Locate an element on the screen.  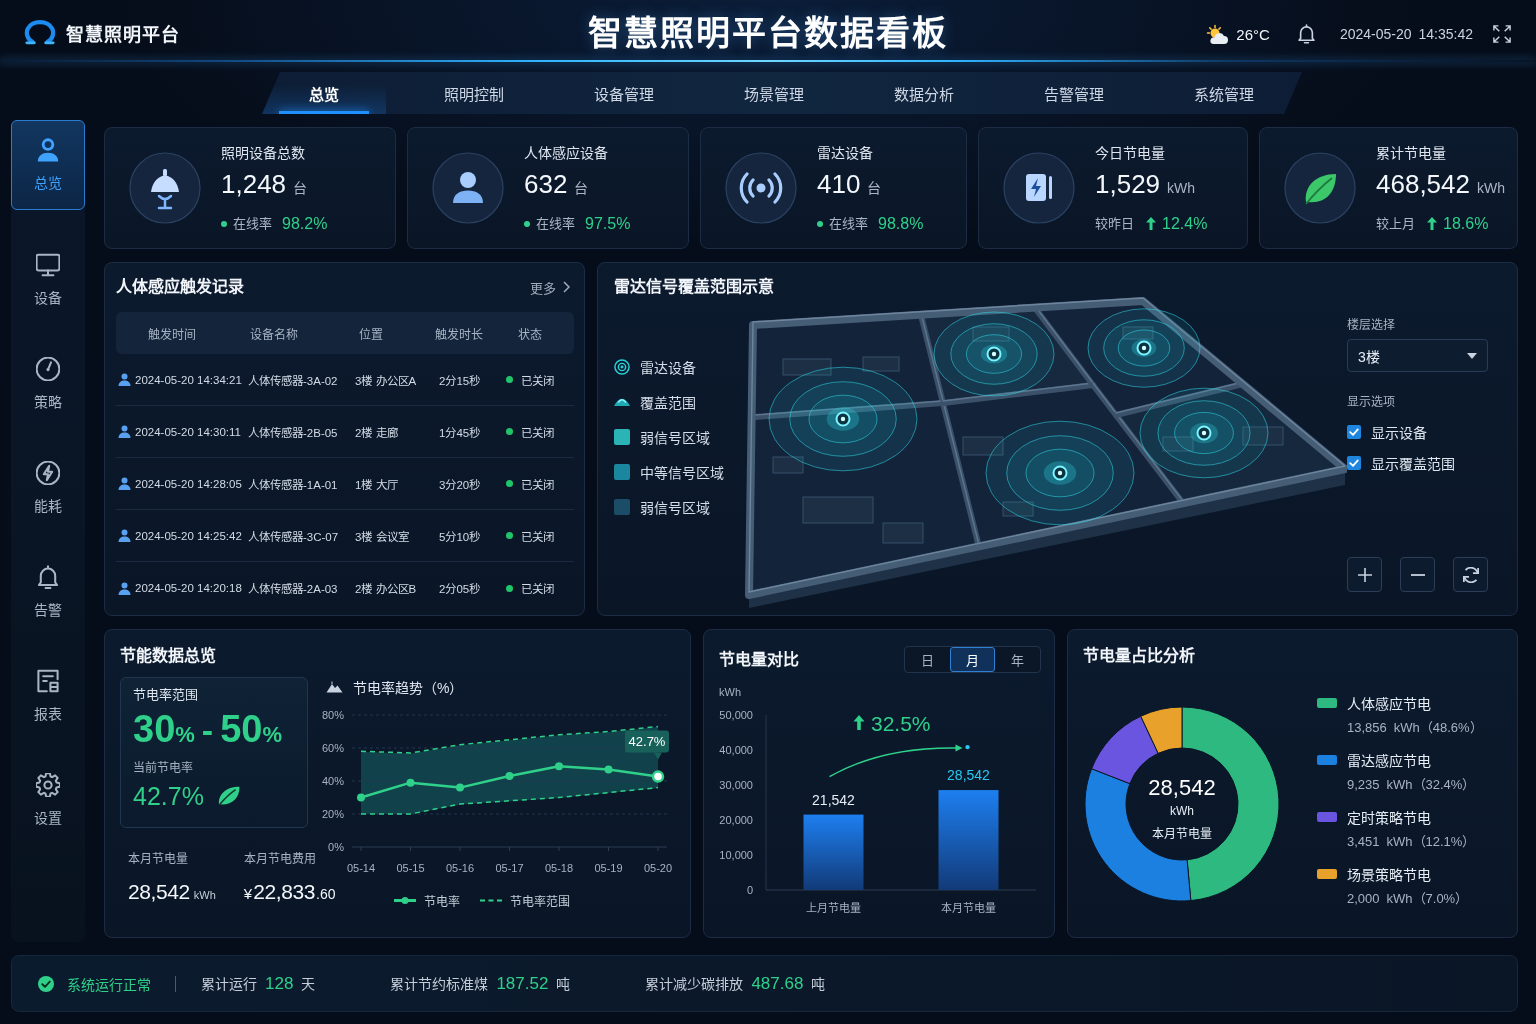
stat-unit: 天 is located at coordinates (308, 984).